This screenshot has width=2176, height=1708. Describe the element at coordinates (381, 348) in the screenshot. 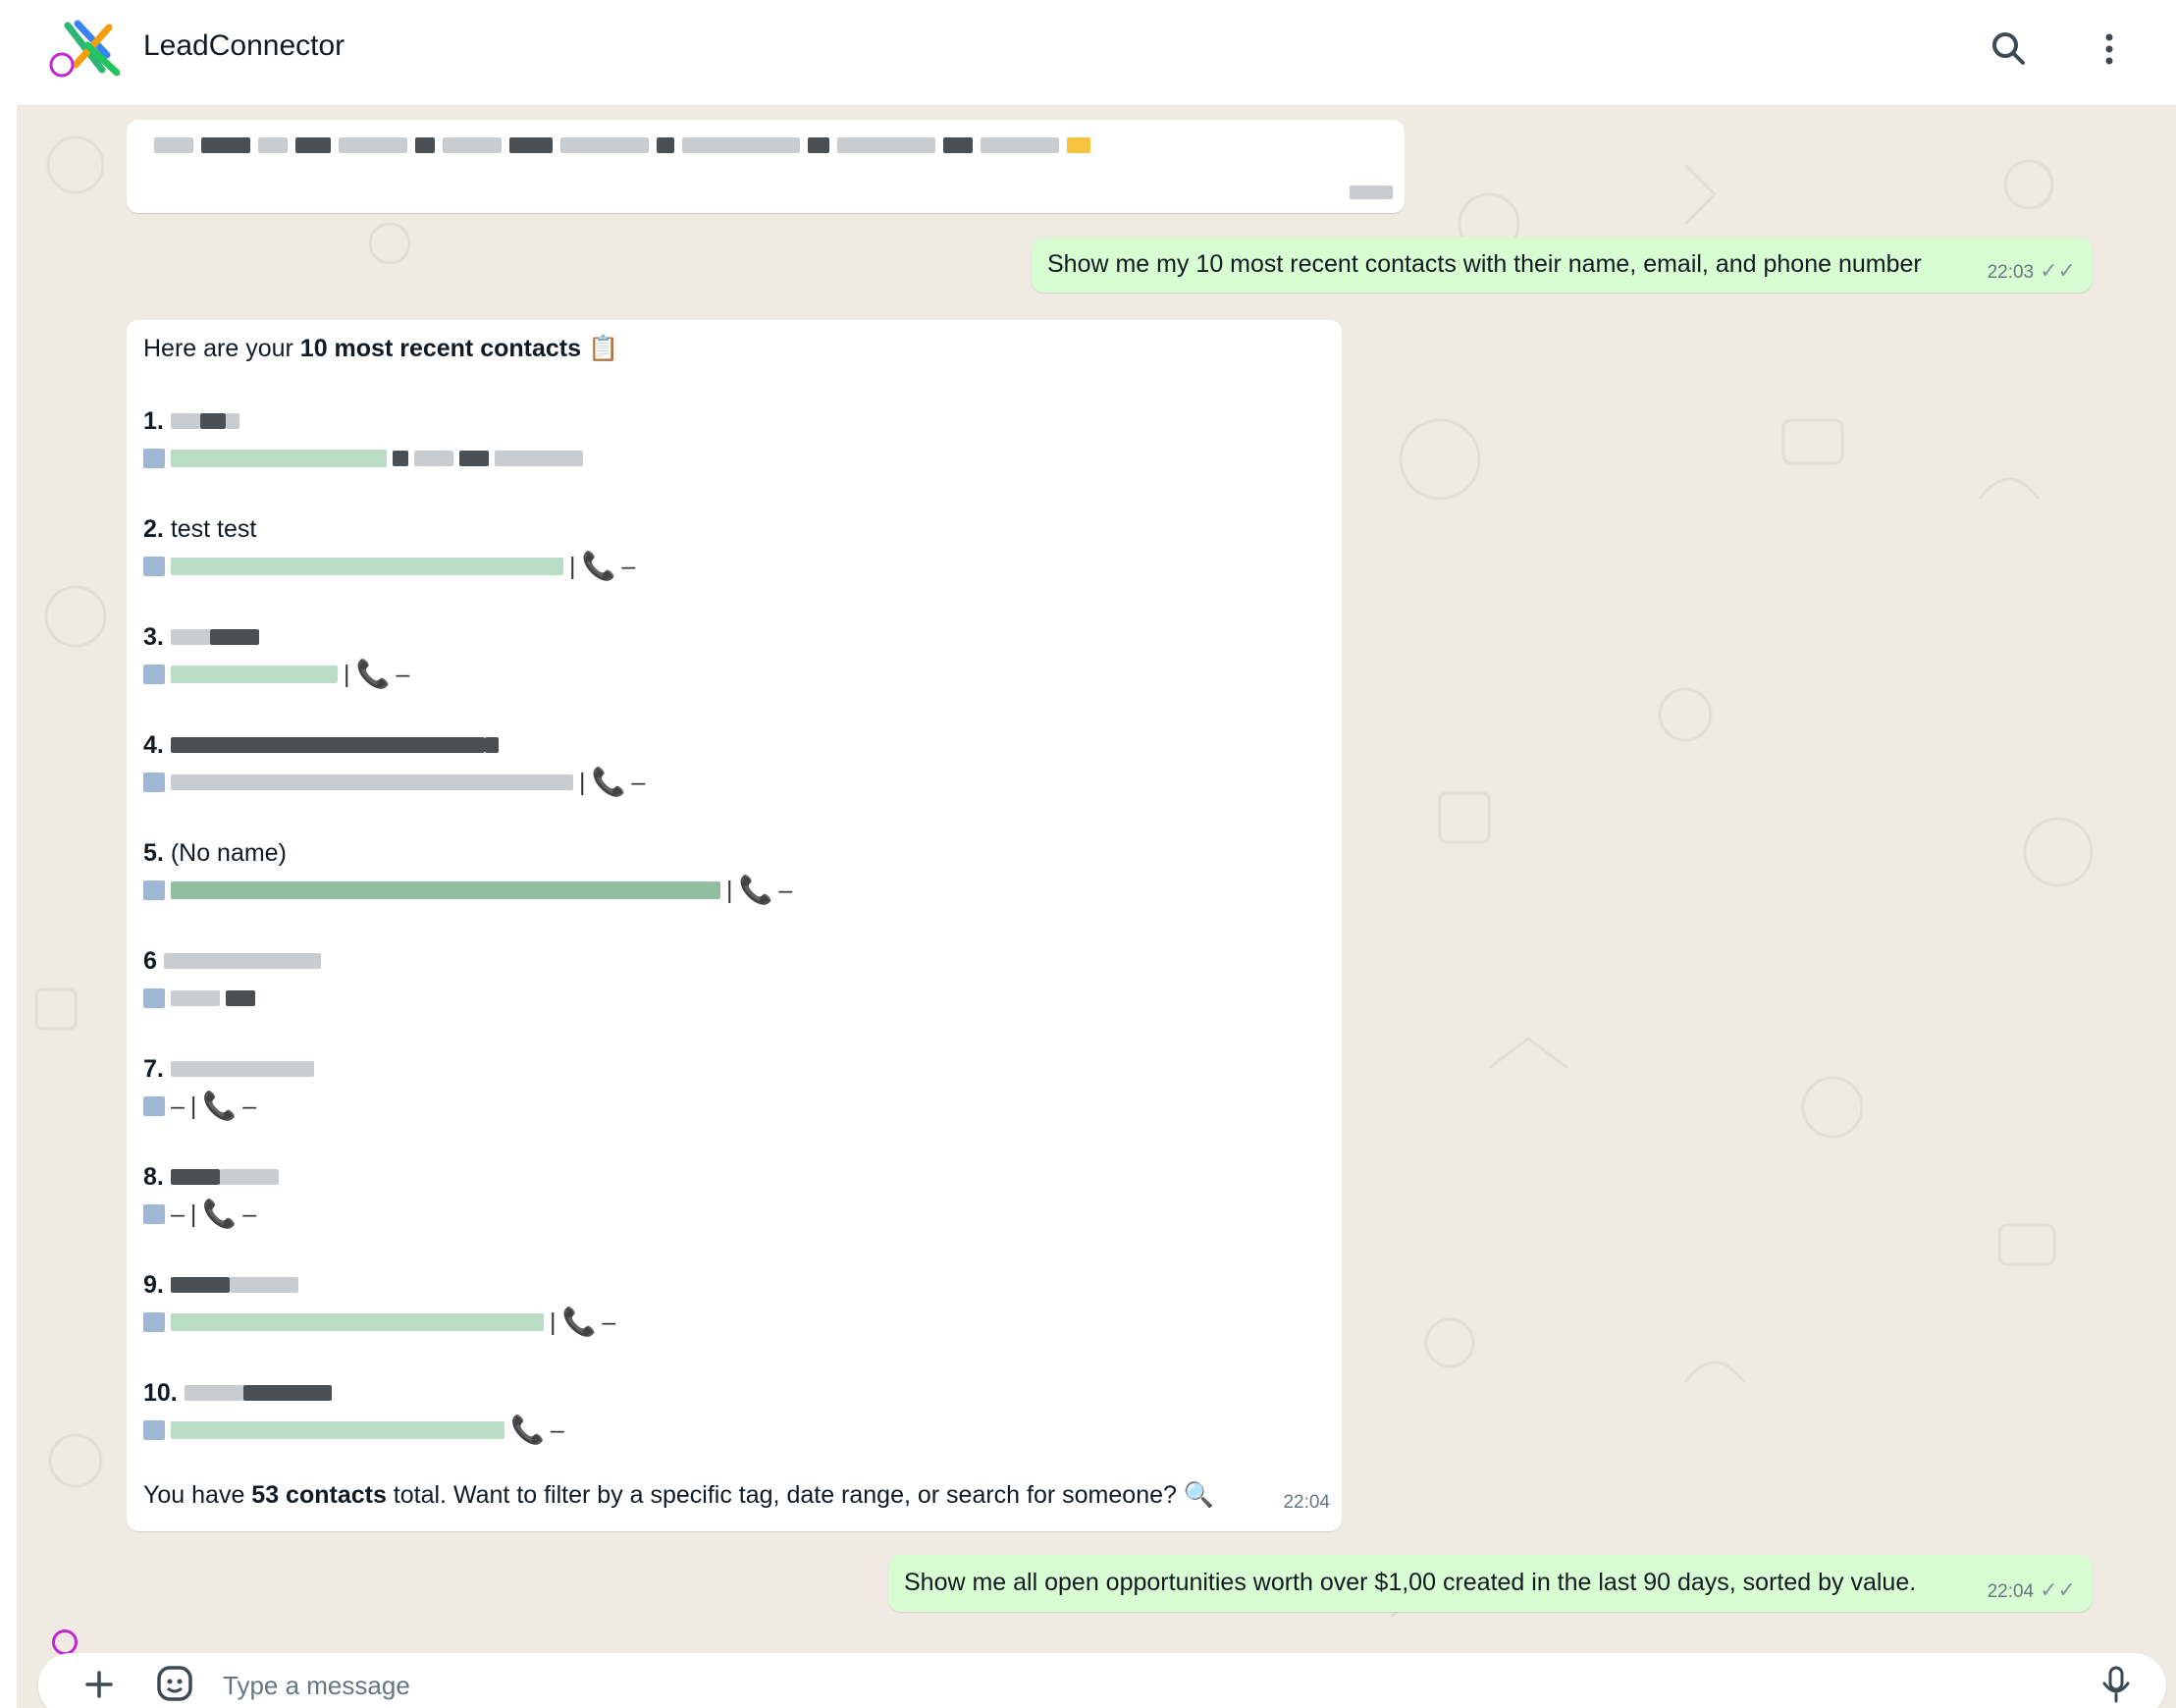

I see `message-intro: Here are your 10 most recent contacts 📋` at that location.